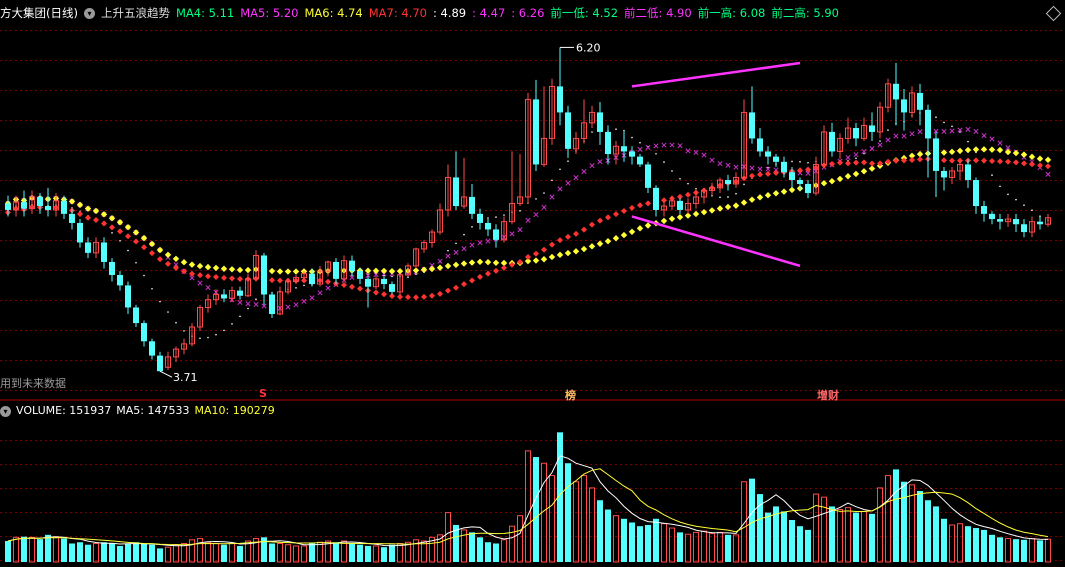  I want to click on stock-name: 方大集团(日线), so click(39, 13).